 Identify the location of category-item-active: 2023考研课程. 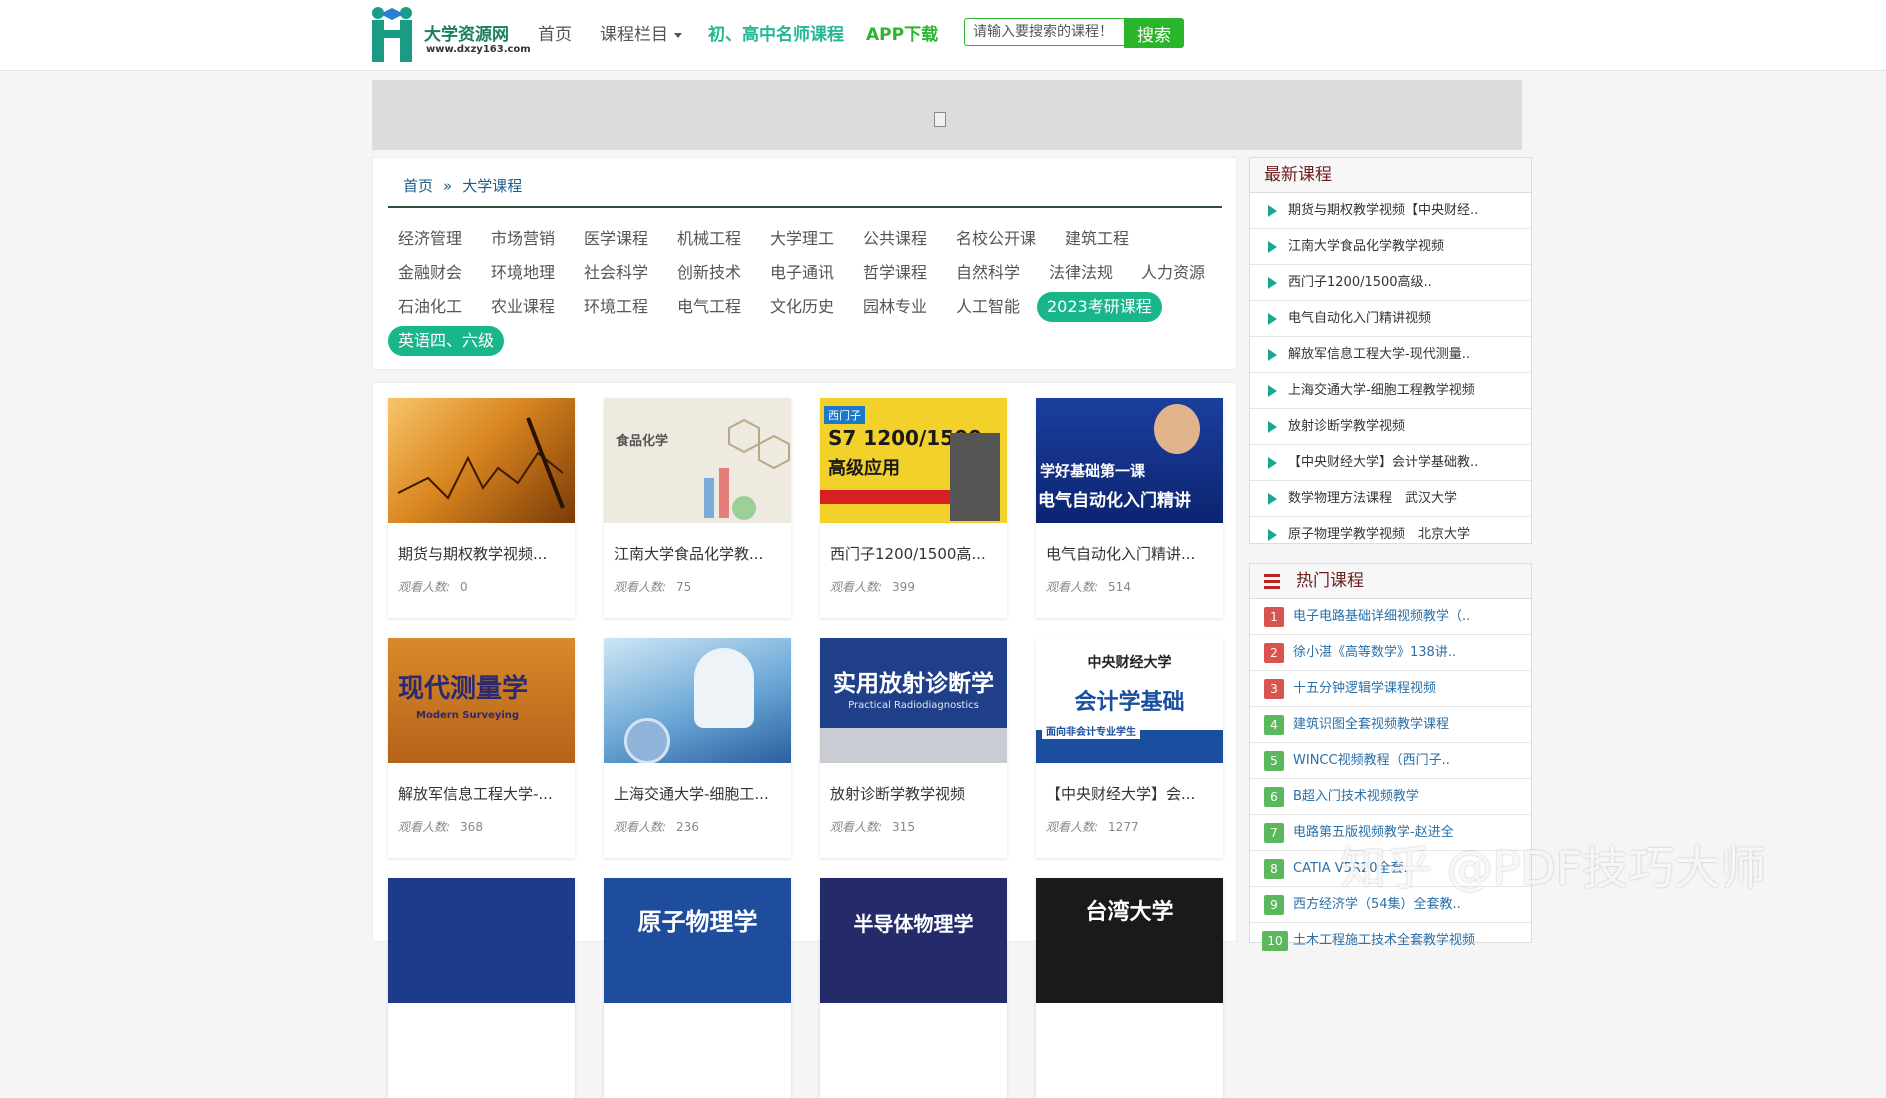
(1099, 307).